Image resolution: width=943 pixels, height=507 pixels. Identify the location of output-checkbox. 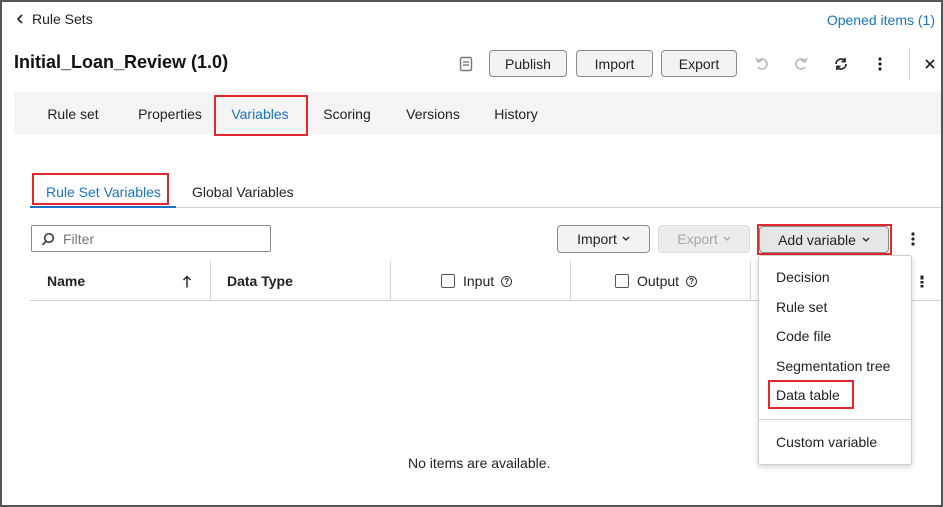
(622, 281).